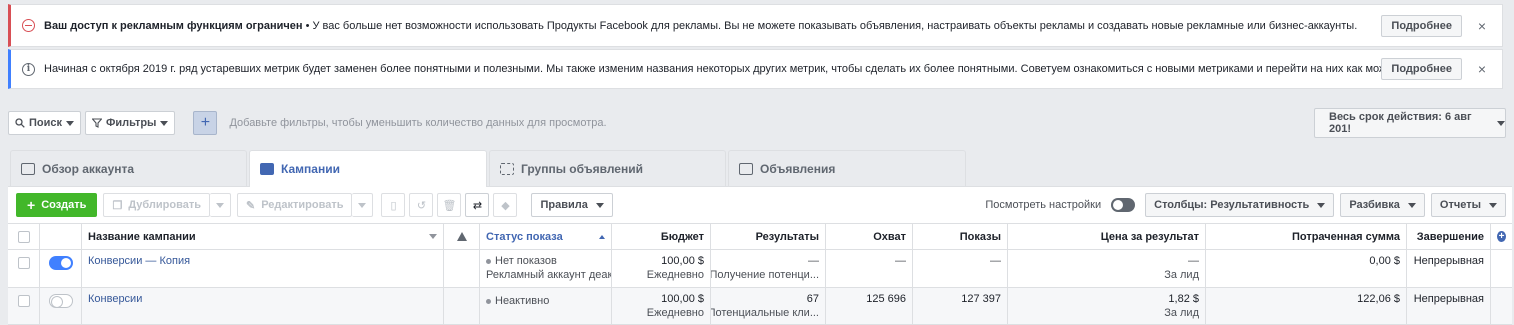 This screenshot has width=1514, height=325. What do you see at coordinates (205, 123) in the screenshot?
I see `add-filter-button: +` at bounding box center [205, 123].